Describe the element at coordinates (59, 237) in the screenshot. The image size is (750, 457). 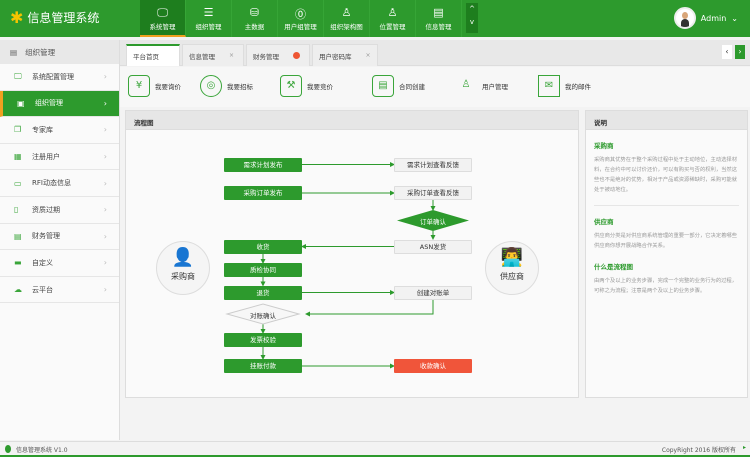
I see `sidebar-item-finance: ▤ 财务管理 ›` at that location.